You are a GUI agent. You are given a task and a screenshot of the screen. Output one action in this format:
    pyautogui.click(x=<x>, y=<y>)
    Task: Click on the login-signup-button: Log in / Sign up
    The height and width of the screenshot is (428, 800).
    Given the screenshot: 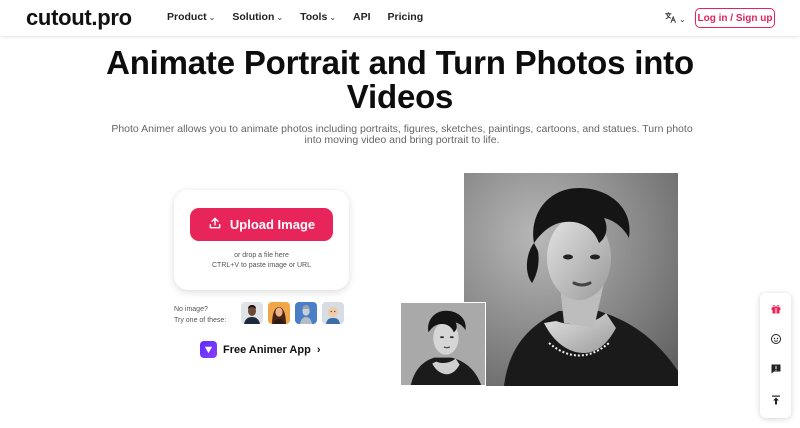 What is the action you would take?
    pyautogui.click(x=735, y=18)
    